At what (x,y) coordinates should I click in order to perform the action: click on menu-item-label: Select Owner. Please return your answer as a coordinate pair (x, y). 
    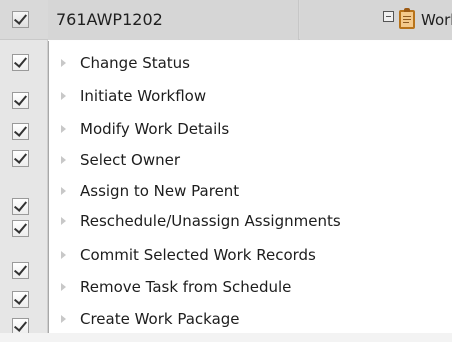
    Looking at the image, I should click on (130, 160).